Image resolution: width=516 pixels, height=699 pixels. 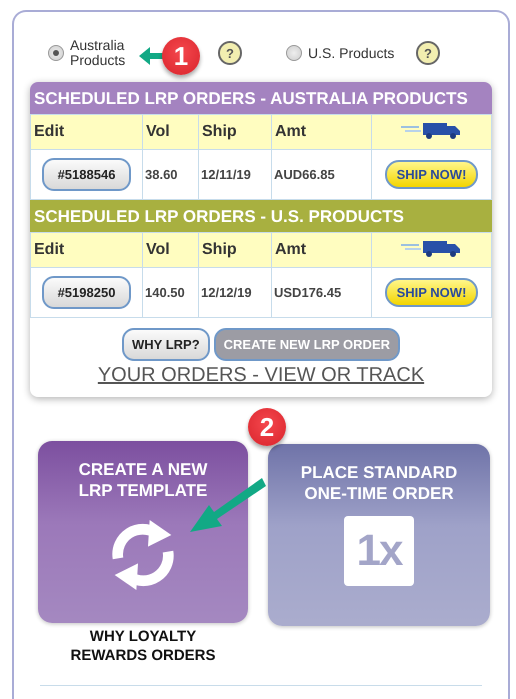 I want to click on order-number-button: #5188546, so click(x=87, y=174).